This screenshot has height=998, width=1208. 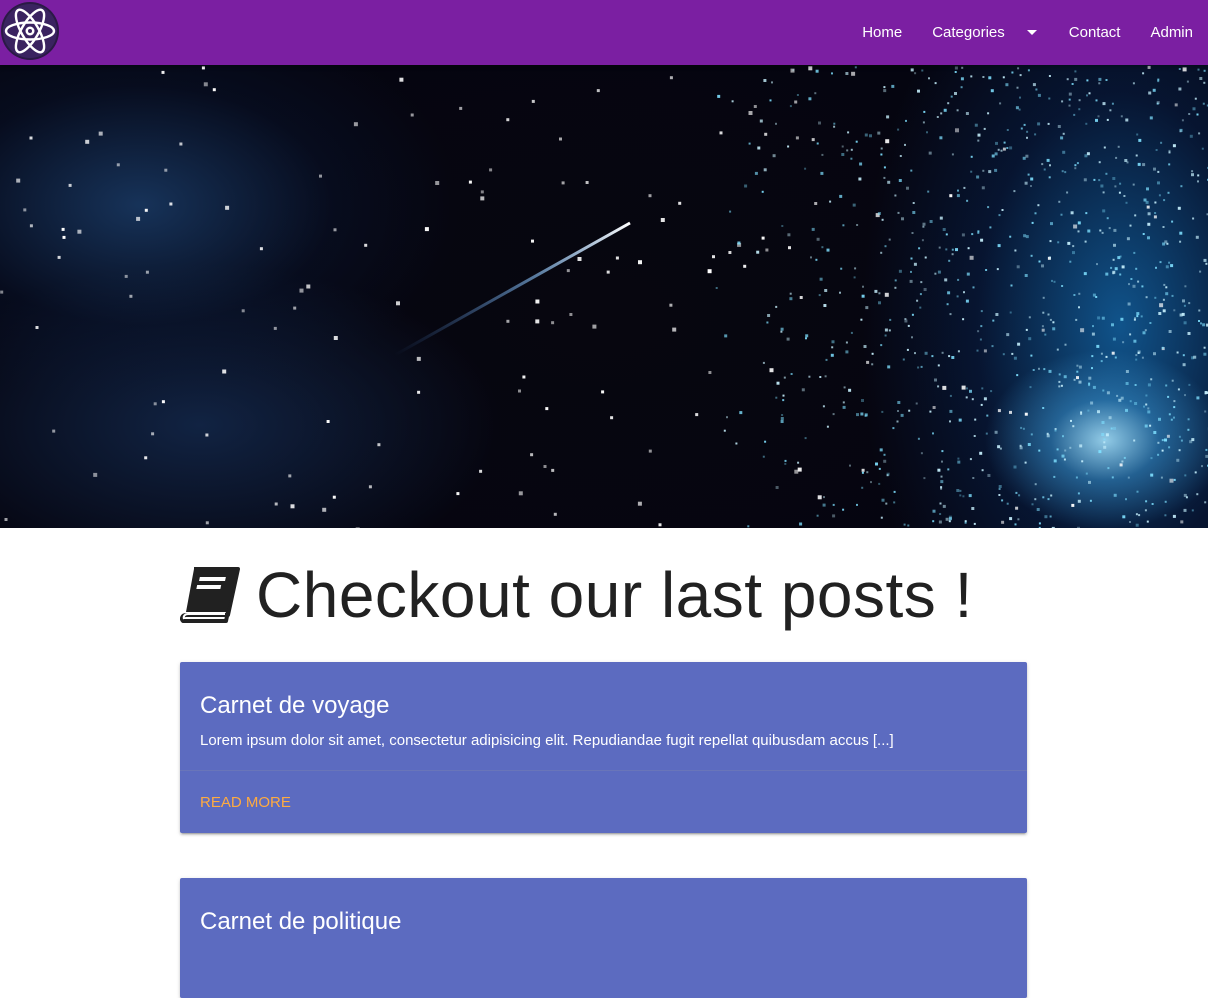 I want to click on nav-admin-link: Admin, so click(x=1171, y=32).